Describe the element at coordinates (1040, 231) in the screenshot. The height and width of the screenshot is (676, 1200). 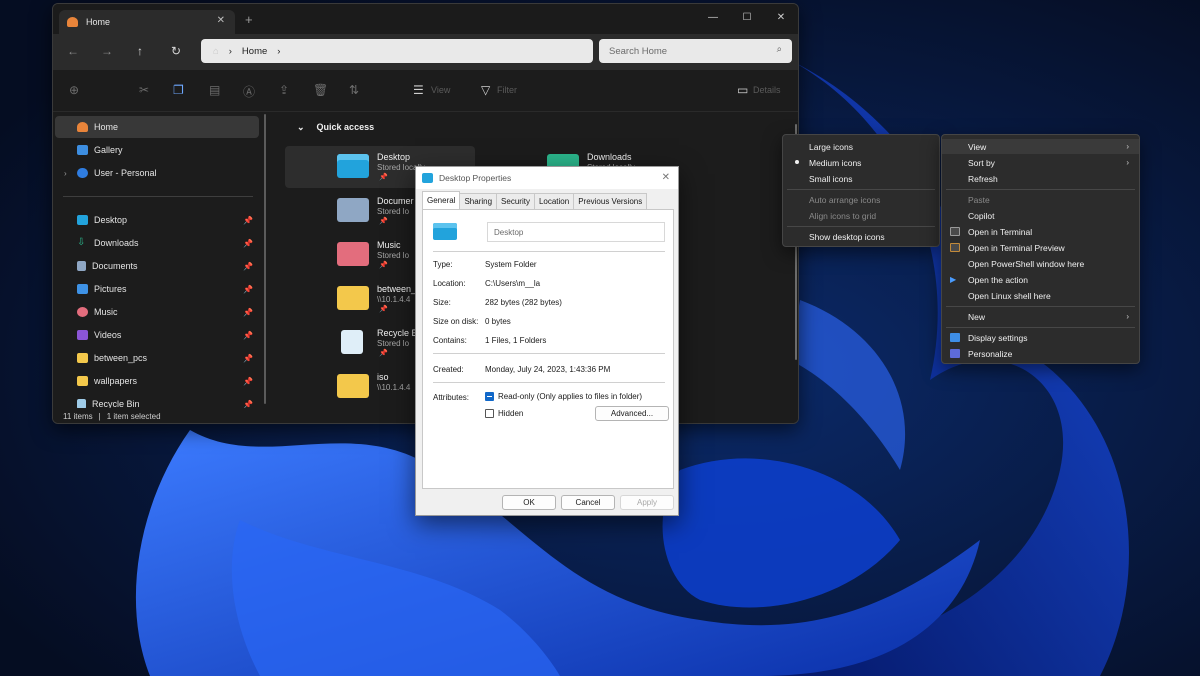
I see `menu-item-open-in-terminal: Open in Terminal` at that location.